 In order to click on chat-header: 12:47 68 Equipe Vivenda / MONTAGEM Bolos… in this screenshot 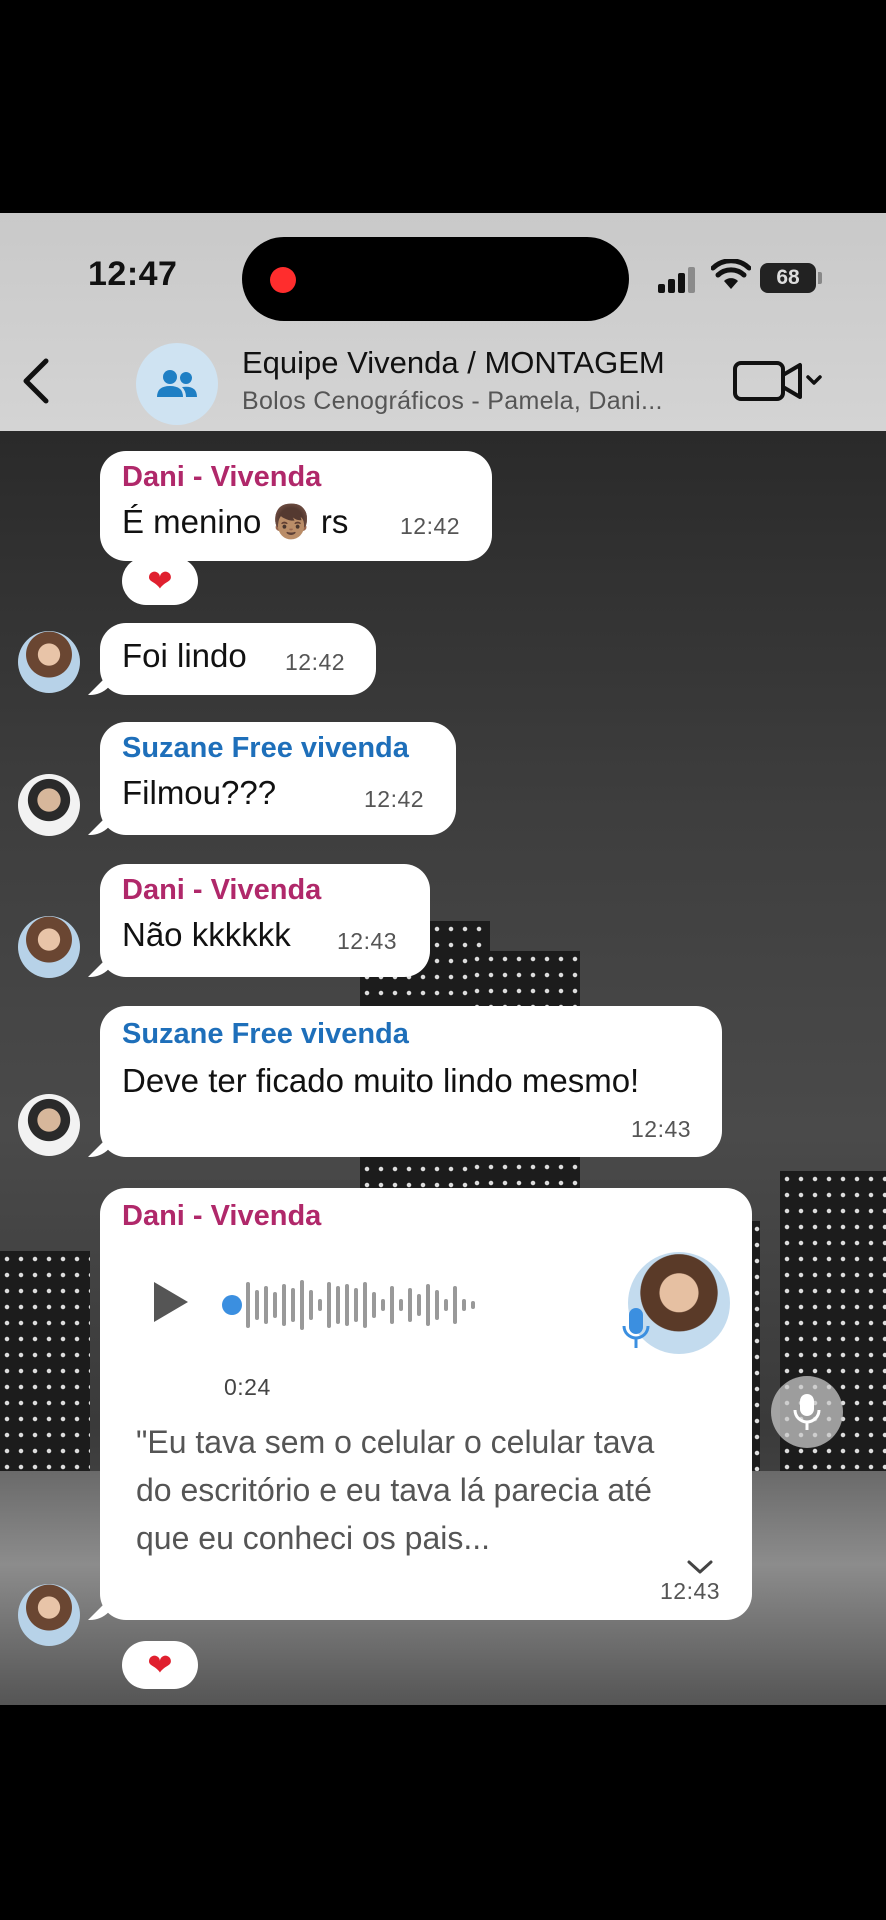, I will do `click(443, 322)`.